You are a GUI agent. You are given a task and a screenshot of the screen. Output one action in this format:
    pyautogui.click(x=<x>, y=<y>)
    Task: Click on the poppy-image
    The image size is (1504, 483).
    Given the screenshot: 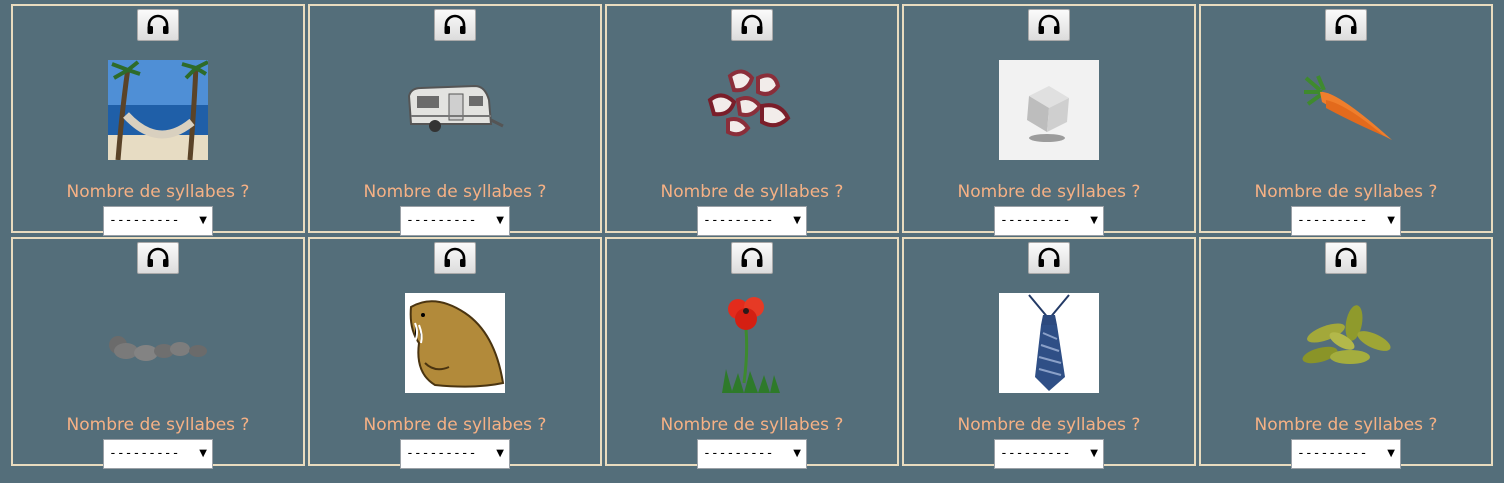 What is the action you would take?
    pyautogui.click(x=752, y=343)
    